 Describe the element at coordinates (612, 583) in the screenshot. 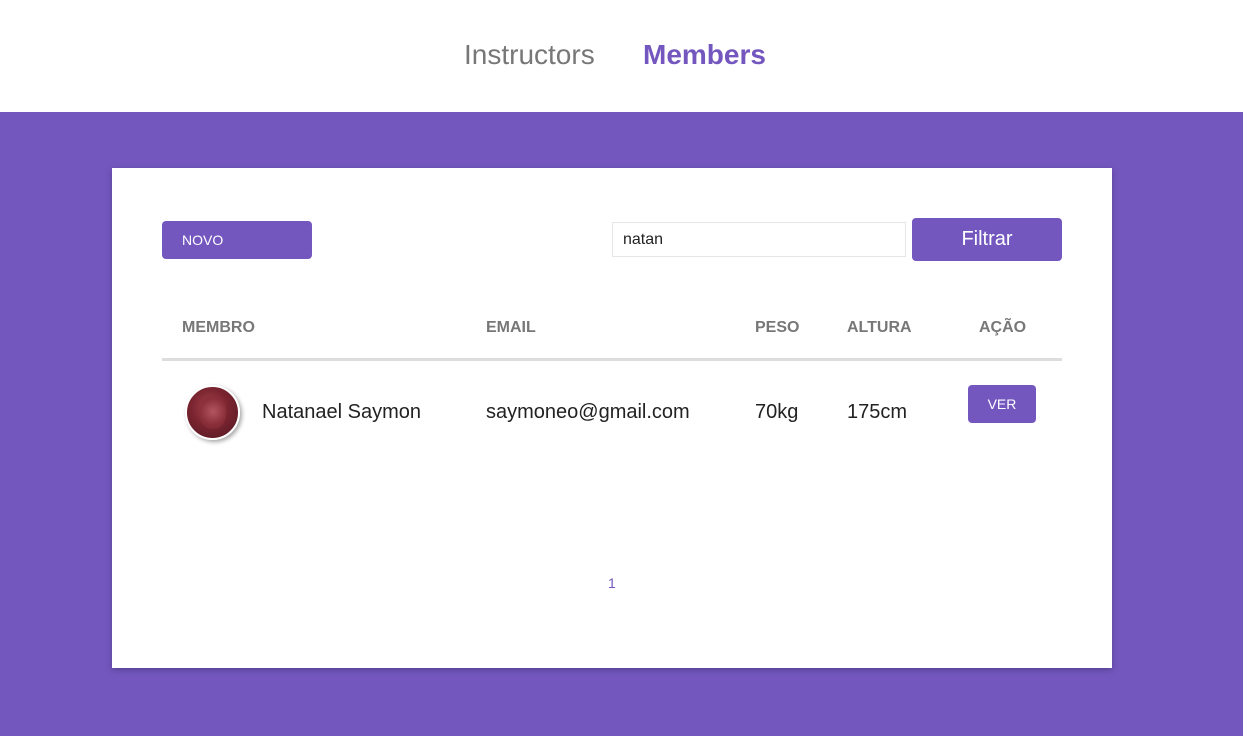

I see `pagination-page-1: 1` at that location.